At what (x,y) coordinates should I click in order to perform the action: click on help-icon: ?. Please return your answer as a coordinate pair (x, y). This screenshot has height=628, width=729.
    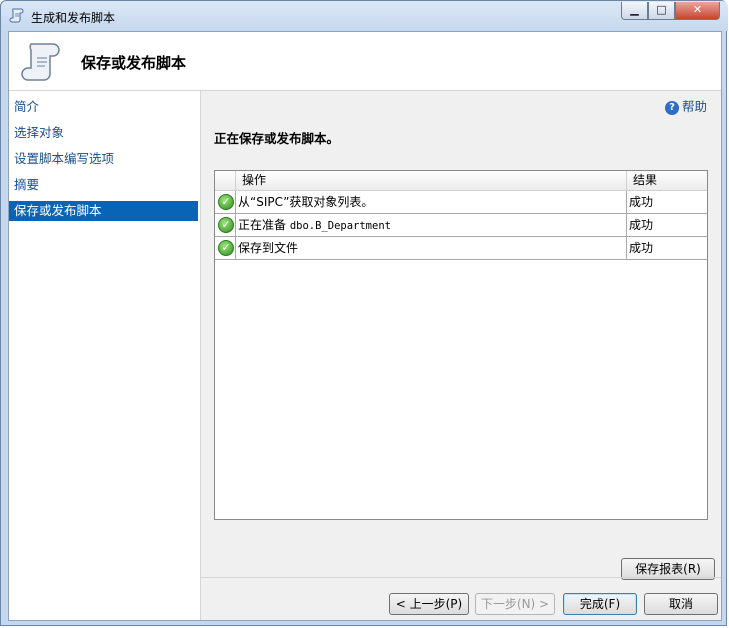
    Looking at the image, I should click on (671, 107).